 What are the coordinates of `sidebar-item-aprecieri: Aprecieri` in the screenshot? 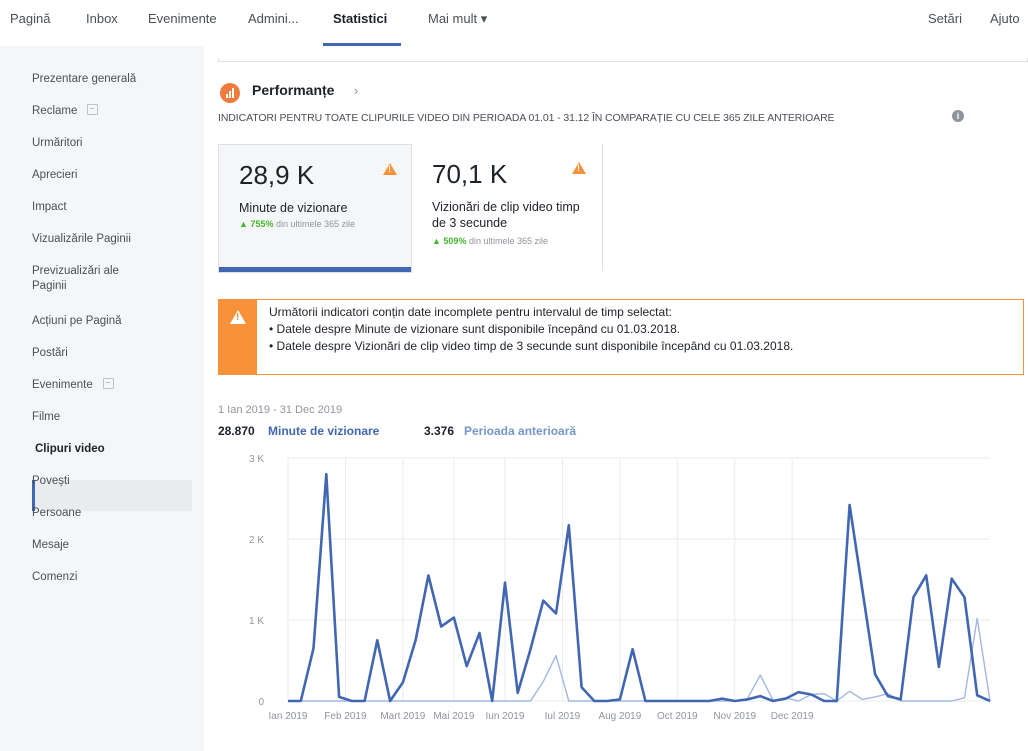 It's located at (112, 175).